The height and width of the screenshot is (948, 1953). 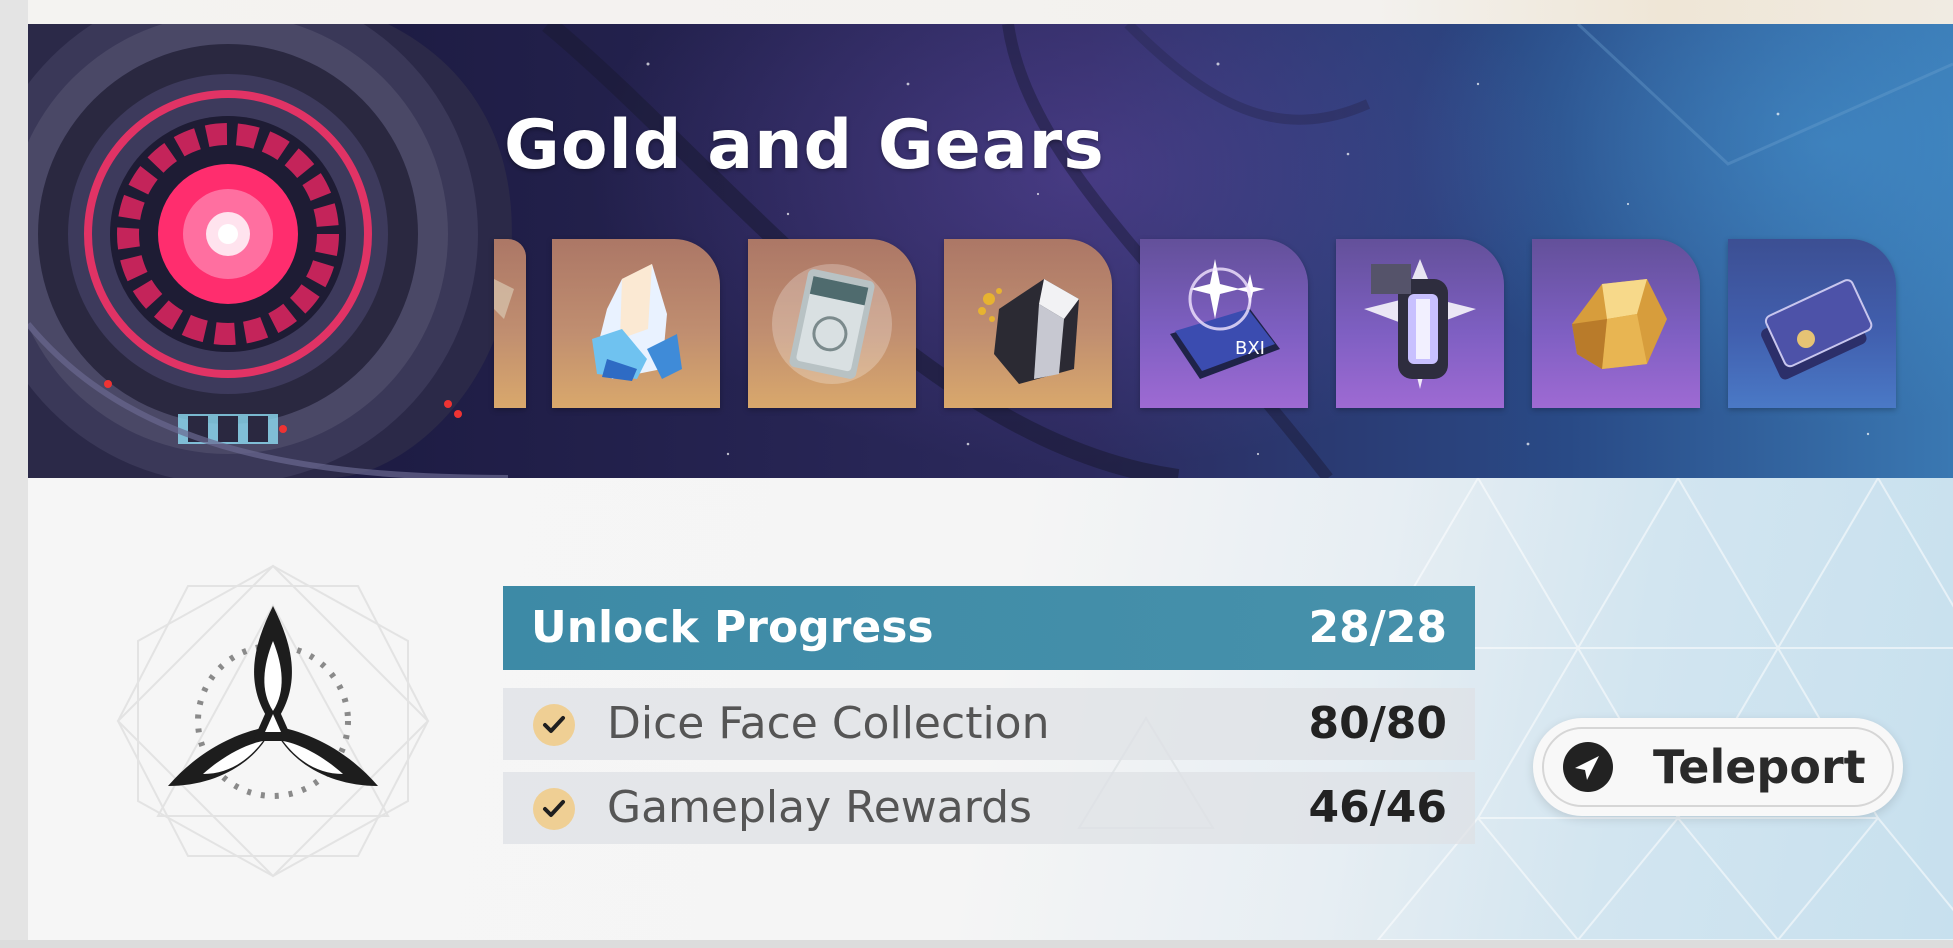 I want to click on book-icon: BXI, so click(x=1225, y=319).